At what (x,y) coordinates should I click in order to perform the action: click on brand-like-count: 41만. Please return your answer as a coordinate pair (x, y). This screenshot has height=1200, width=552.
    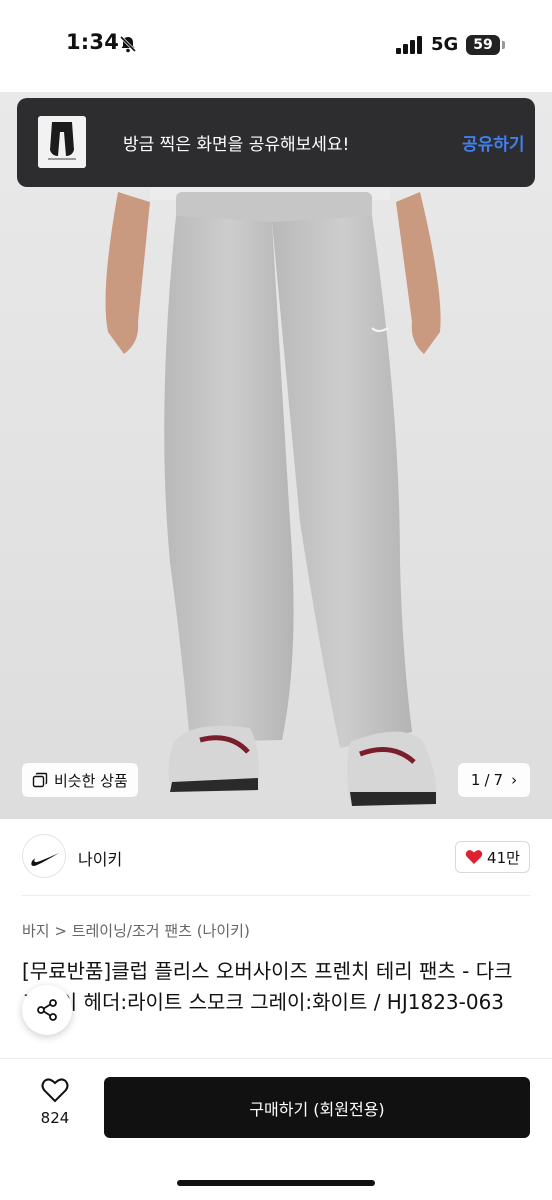
    Looking at the image, I should click on (503, 857).